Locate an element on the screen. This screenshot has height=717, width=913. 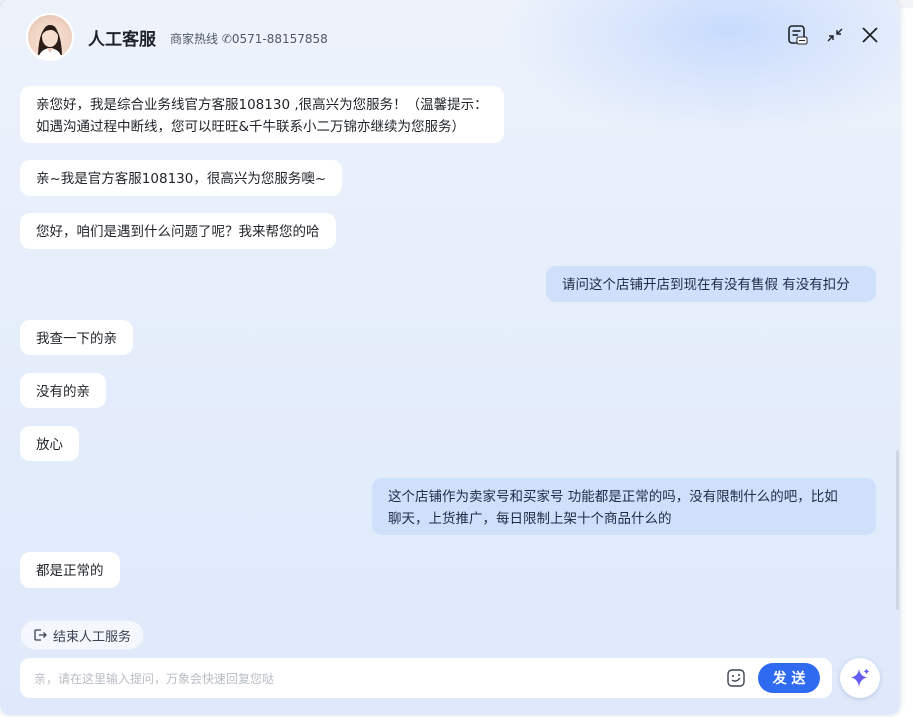
message-line: 聊天，上货推广，每日限制上架十个商品什么的 is located at coordinates (530, 519).